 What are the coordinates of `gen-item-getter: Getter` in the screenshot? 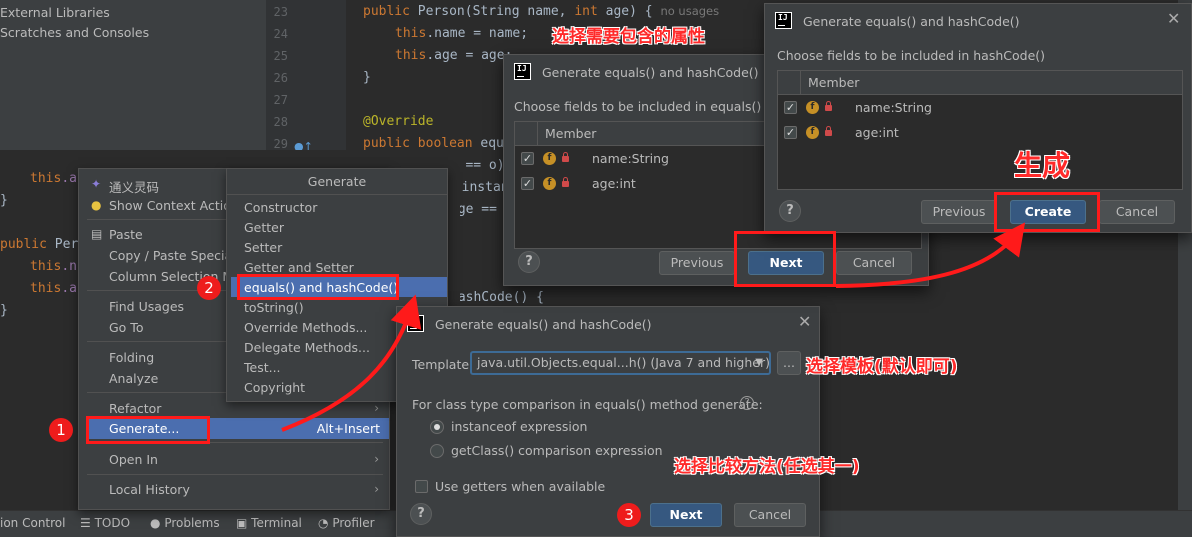 It's located at (264, 227).